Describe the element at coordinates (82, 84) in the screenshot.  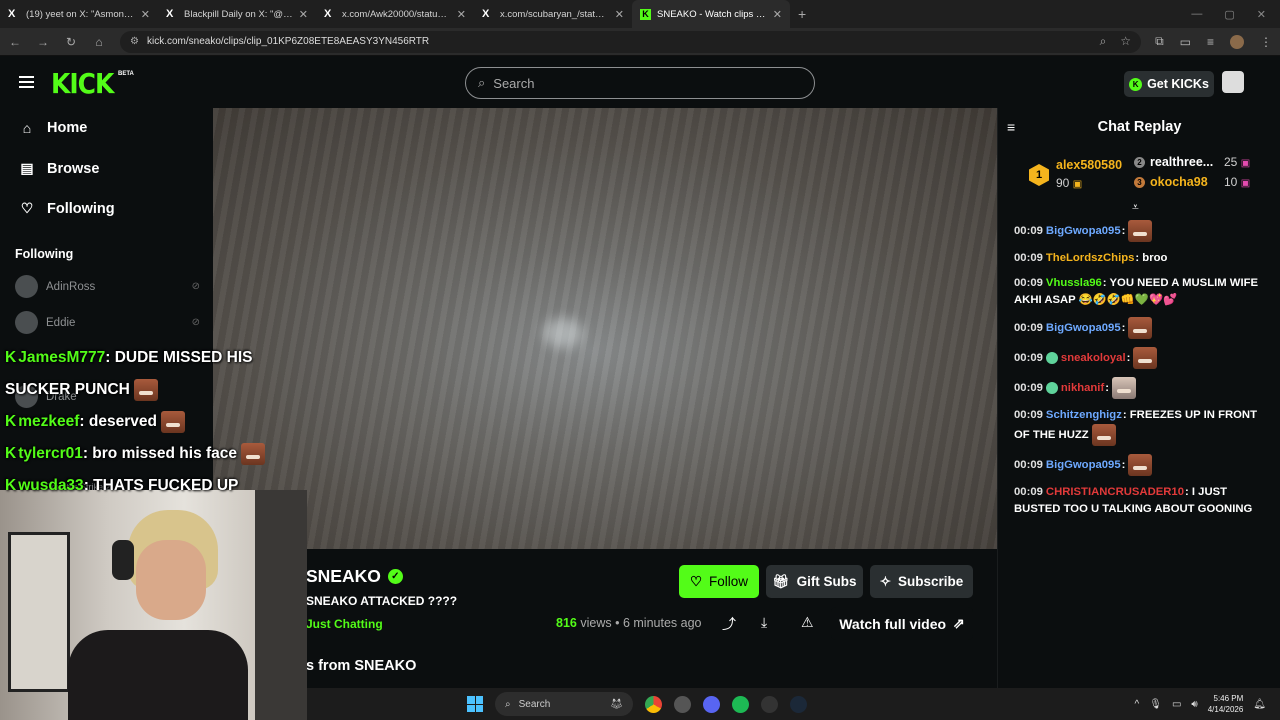
I see `kick-logo: KICK` at that location.